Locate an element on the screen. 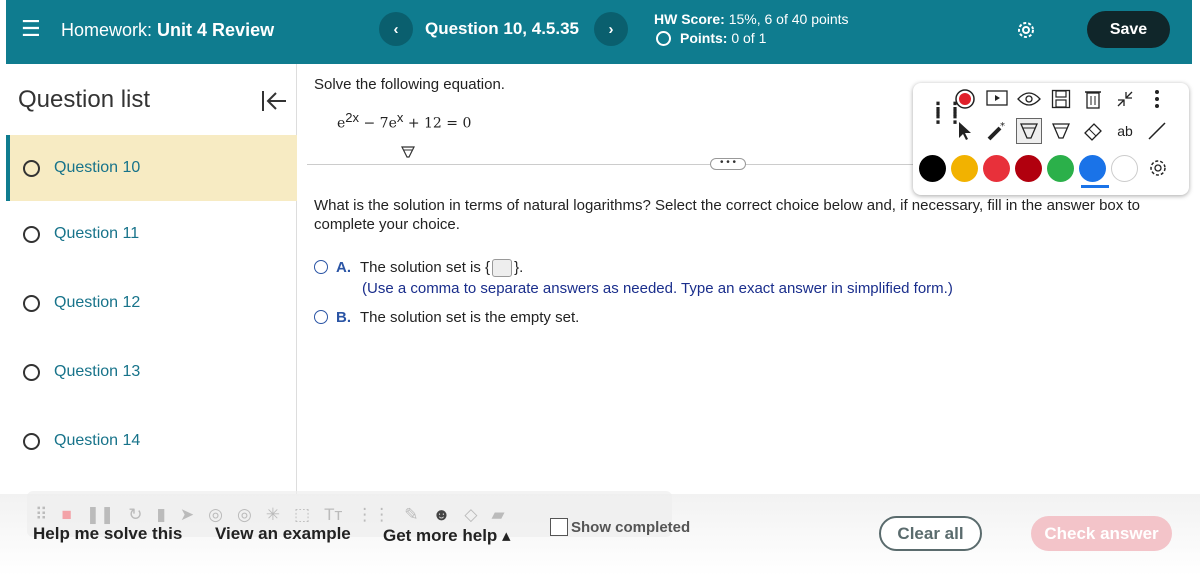  homework-name: Unit 4 Review is located at coordinates (216, 30).